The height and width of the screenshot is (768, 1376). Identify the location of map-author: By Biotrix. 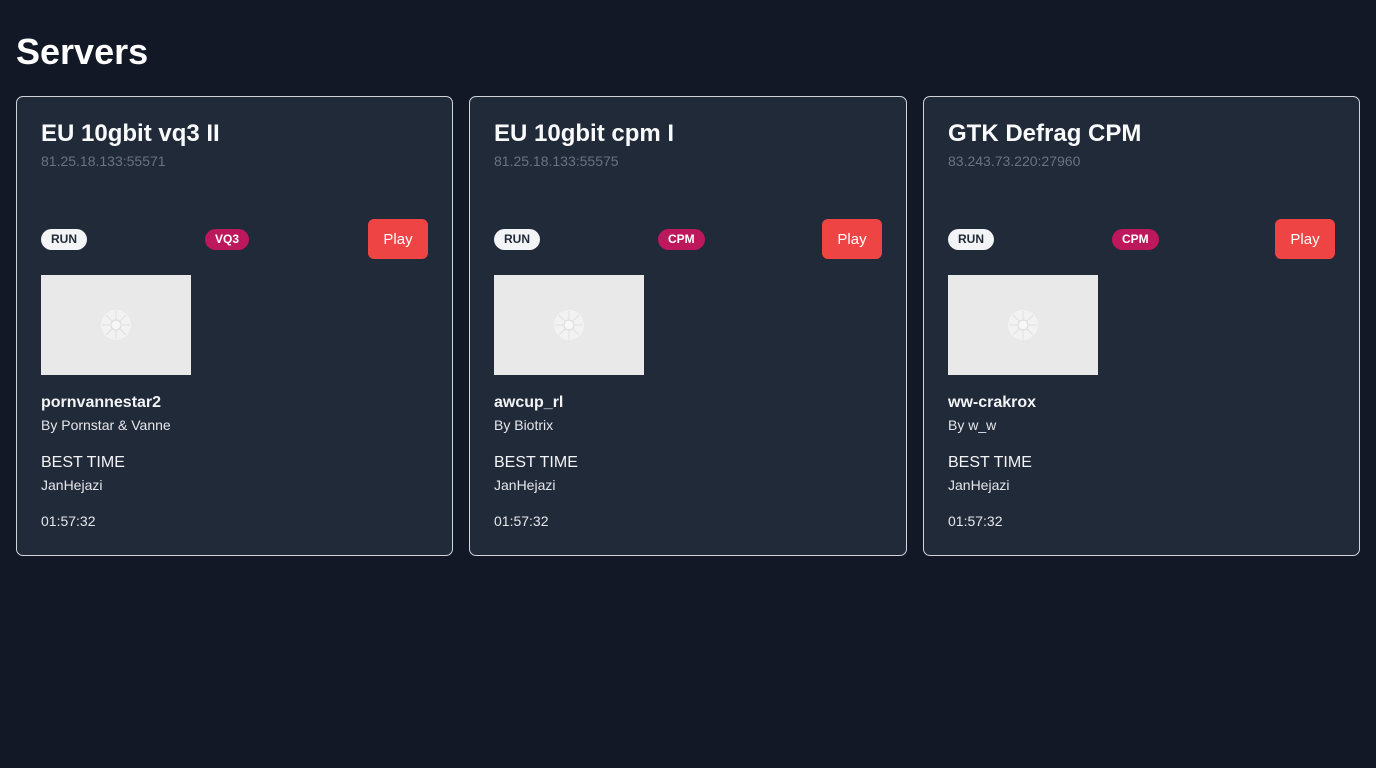
(524, 425).